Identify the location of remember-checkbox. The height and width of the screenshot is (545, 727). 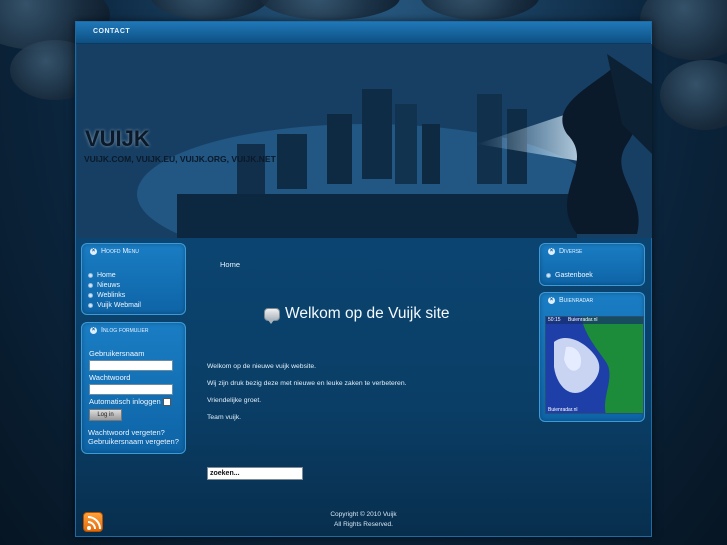
(167, 402).